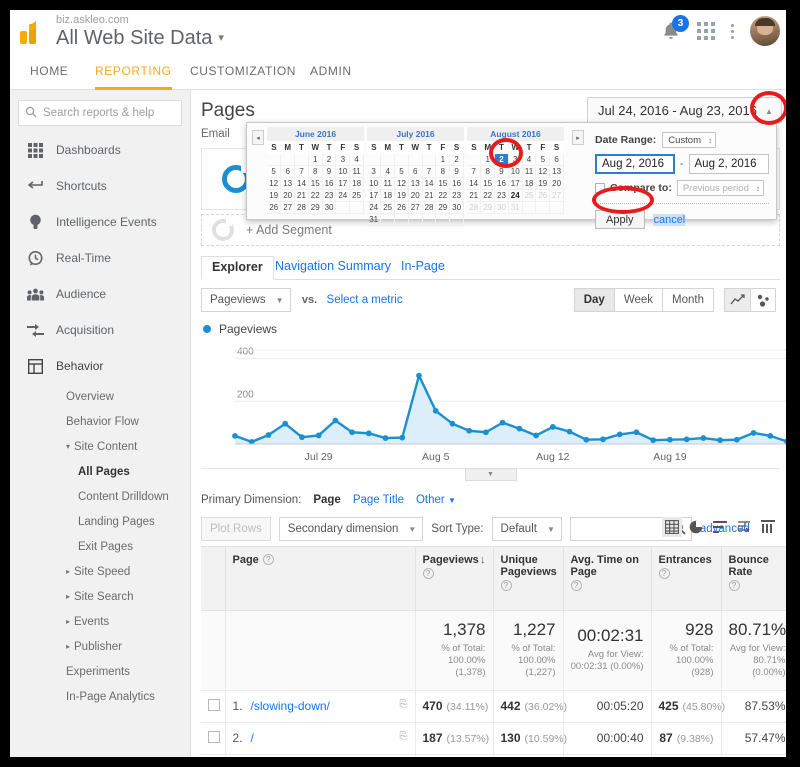 The width and height of the screenshot is (800, 767). I want to click on pivot-view-icon, so click(768, 527).